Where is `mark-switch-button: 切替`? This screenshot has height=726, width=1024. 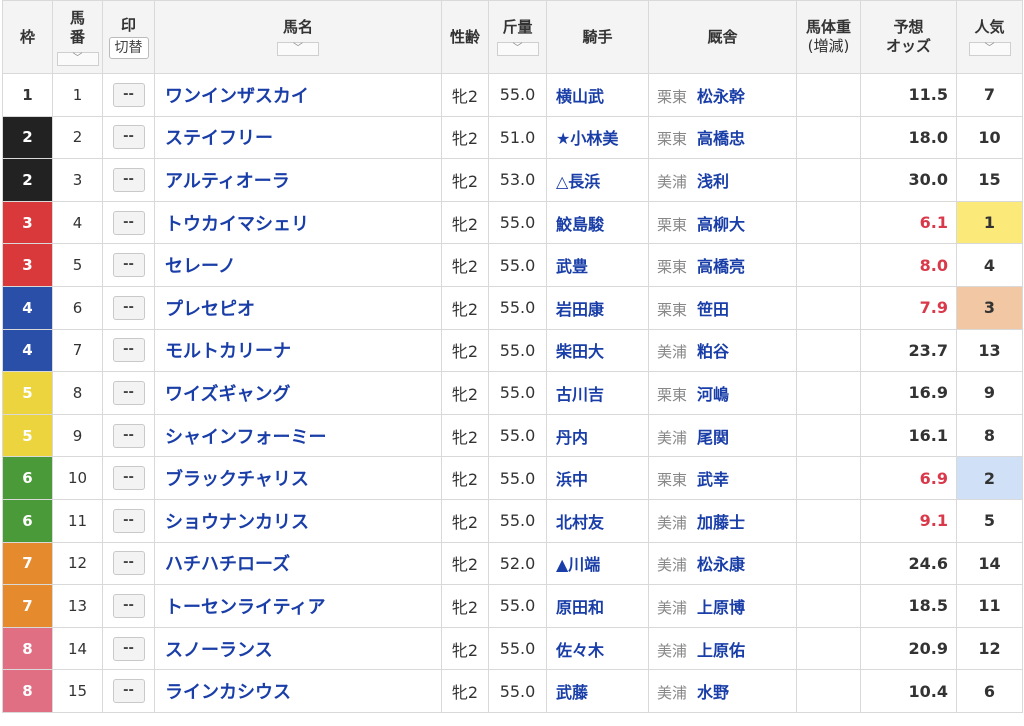 mark-switch-button: 切替 is located at coordinates (128, 47).